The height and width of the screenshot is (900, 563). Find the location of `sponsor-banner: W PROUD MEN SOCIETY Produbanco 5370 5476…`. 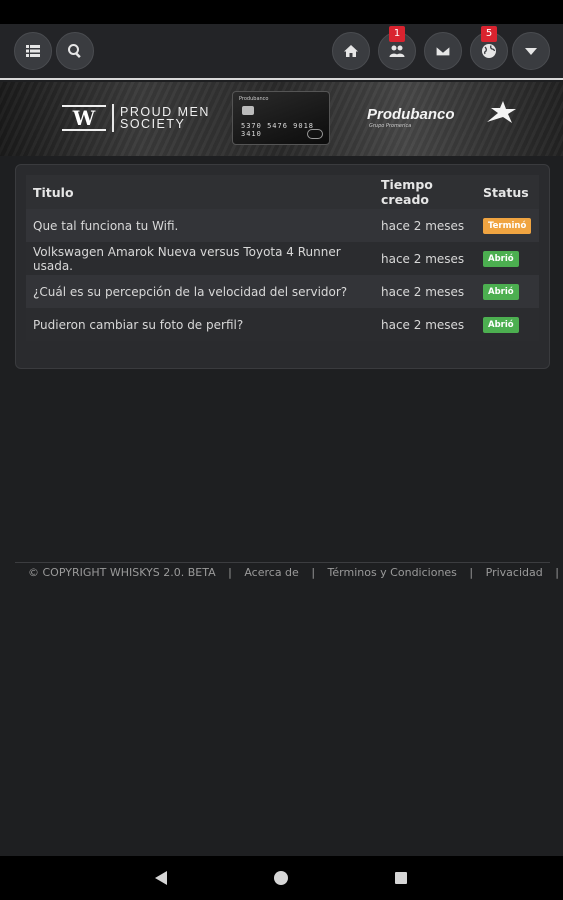

sponsor-banner: W PROUD MEN SOCIETY Produbanco 5370 5476… is located at coordinates (281, 119).